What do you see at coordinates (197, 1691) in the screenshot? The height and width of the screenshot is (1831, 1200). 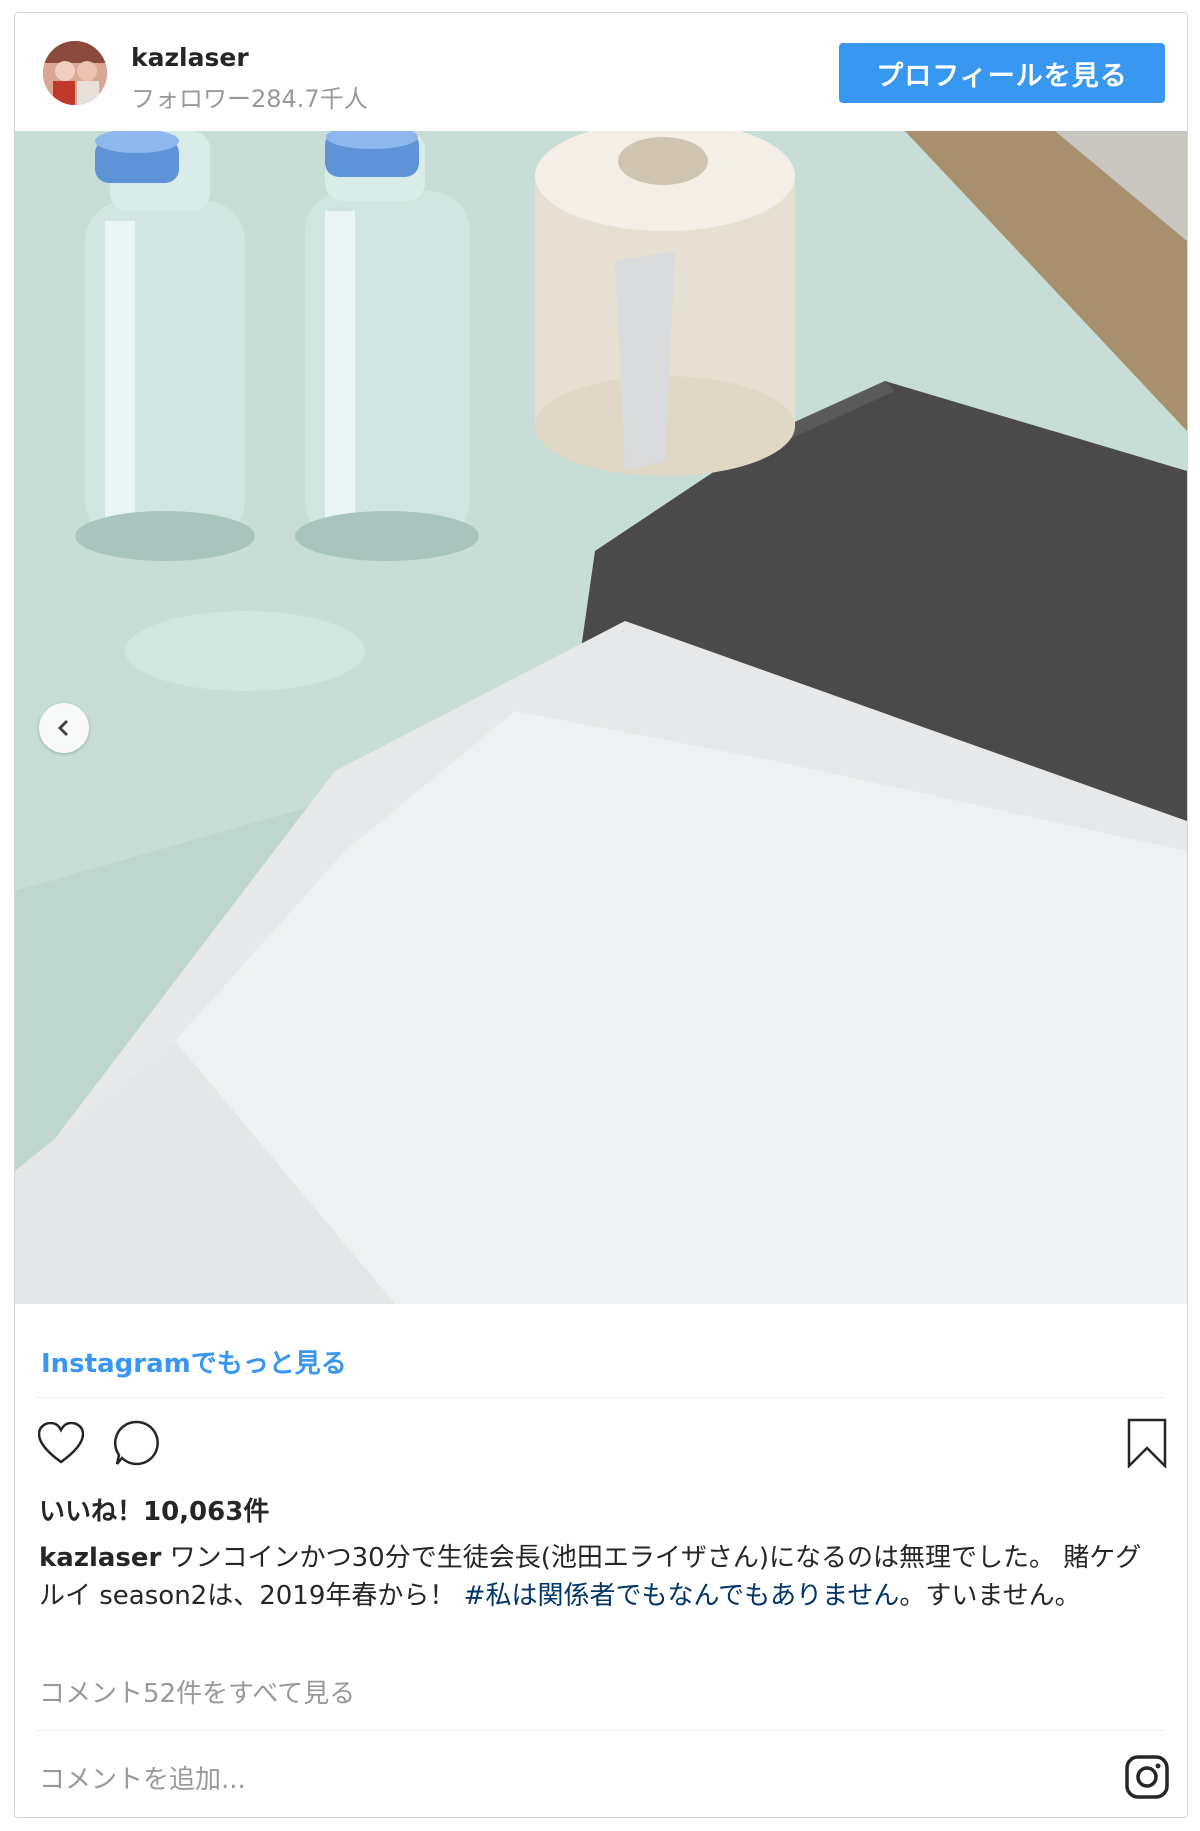 I see `view-all-comments-link: コメント52件をすべて見る` at bounding box center [197, 1691].